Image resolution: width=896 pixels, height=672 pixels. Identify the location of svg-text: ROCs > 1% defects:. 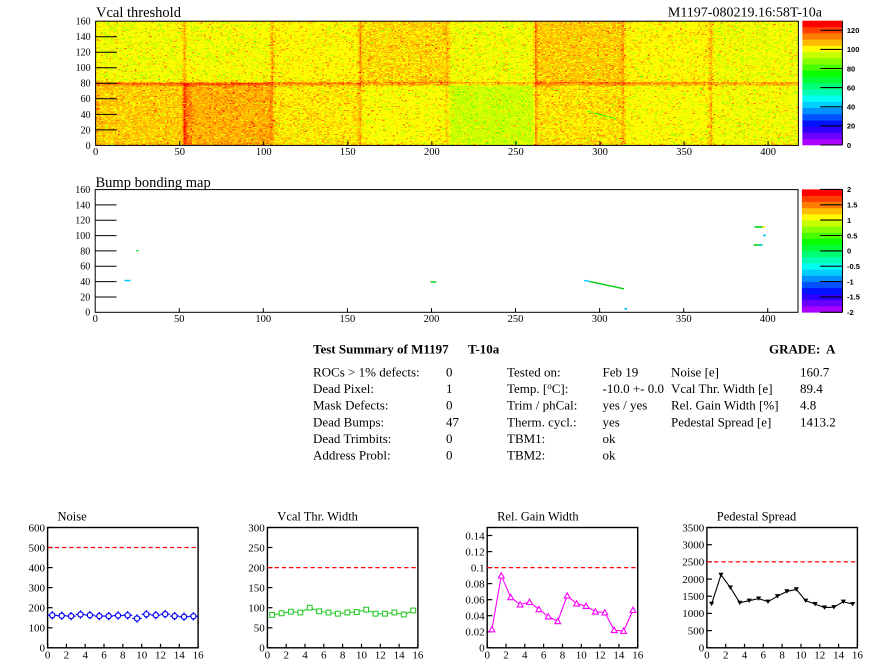
(366, 372).